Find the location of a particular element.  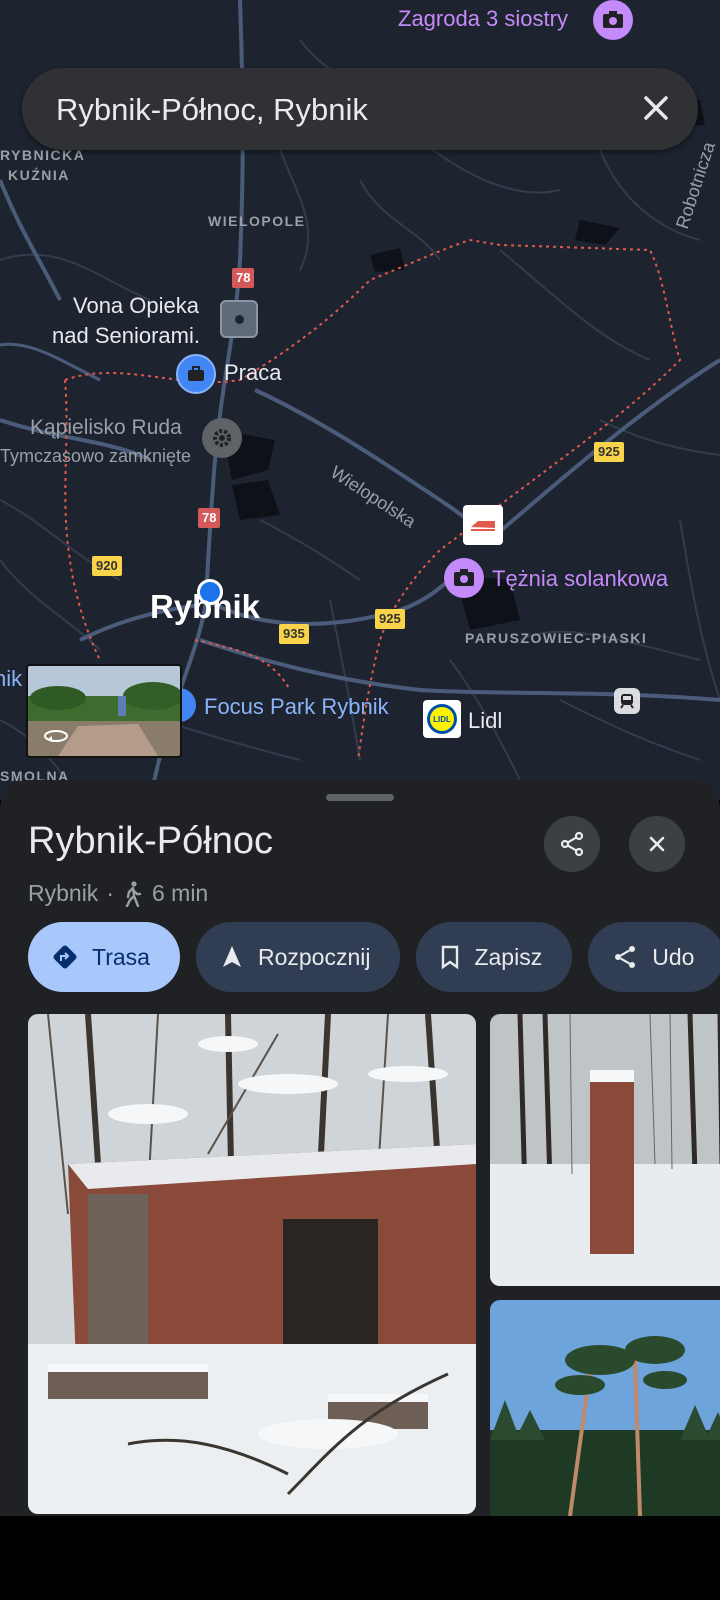

save-button: Zapisz is located at coordinates (494, 957).